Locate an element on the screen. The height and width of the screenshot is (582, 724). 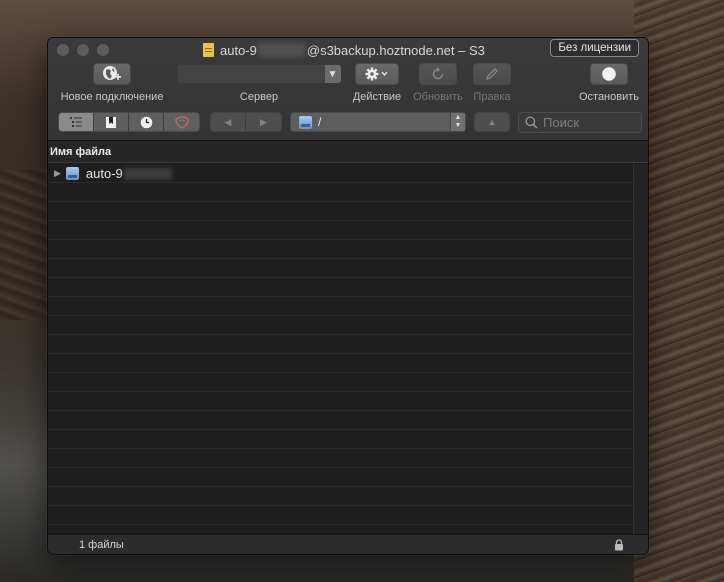
back-arrow-icon: ◀ is located at coordinates (229, 122).